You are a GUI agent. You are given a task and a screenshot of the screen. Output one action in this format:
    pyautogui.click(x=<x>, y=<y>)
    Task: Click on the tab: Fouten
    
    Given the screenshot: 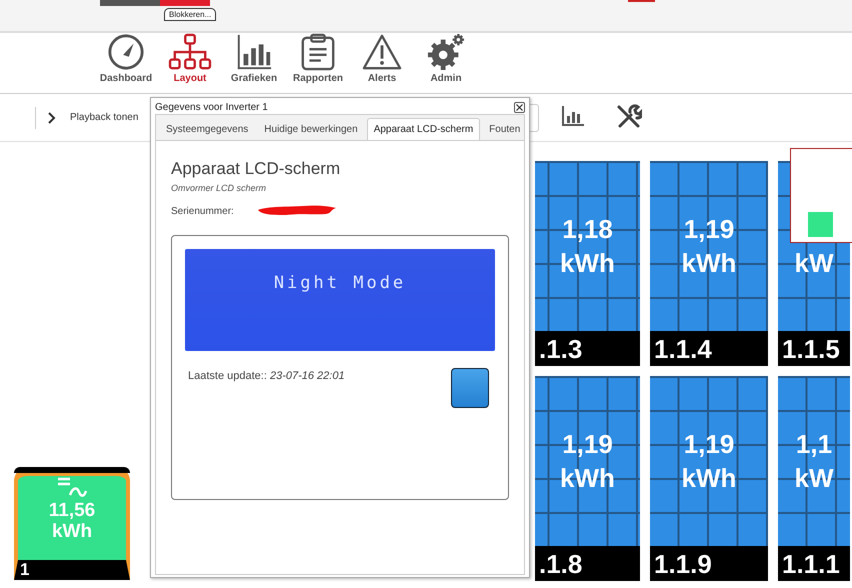 What is the action you would take?
    pyautogui.click(x=505, y=129)
    